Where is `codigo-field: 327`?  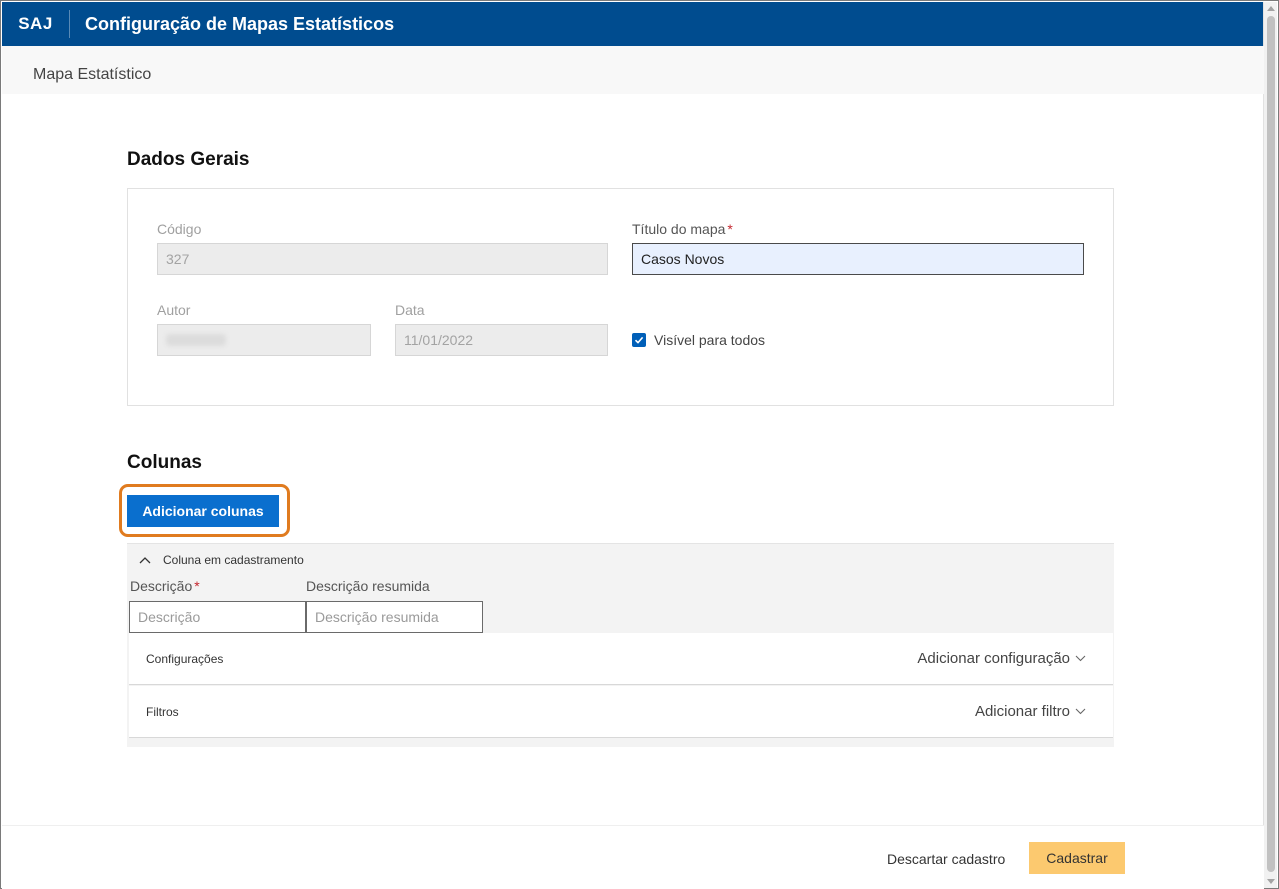 codigo-field: 327 is located at coordinates (382, 259).